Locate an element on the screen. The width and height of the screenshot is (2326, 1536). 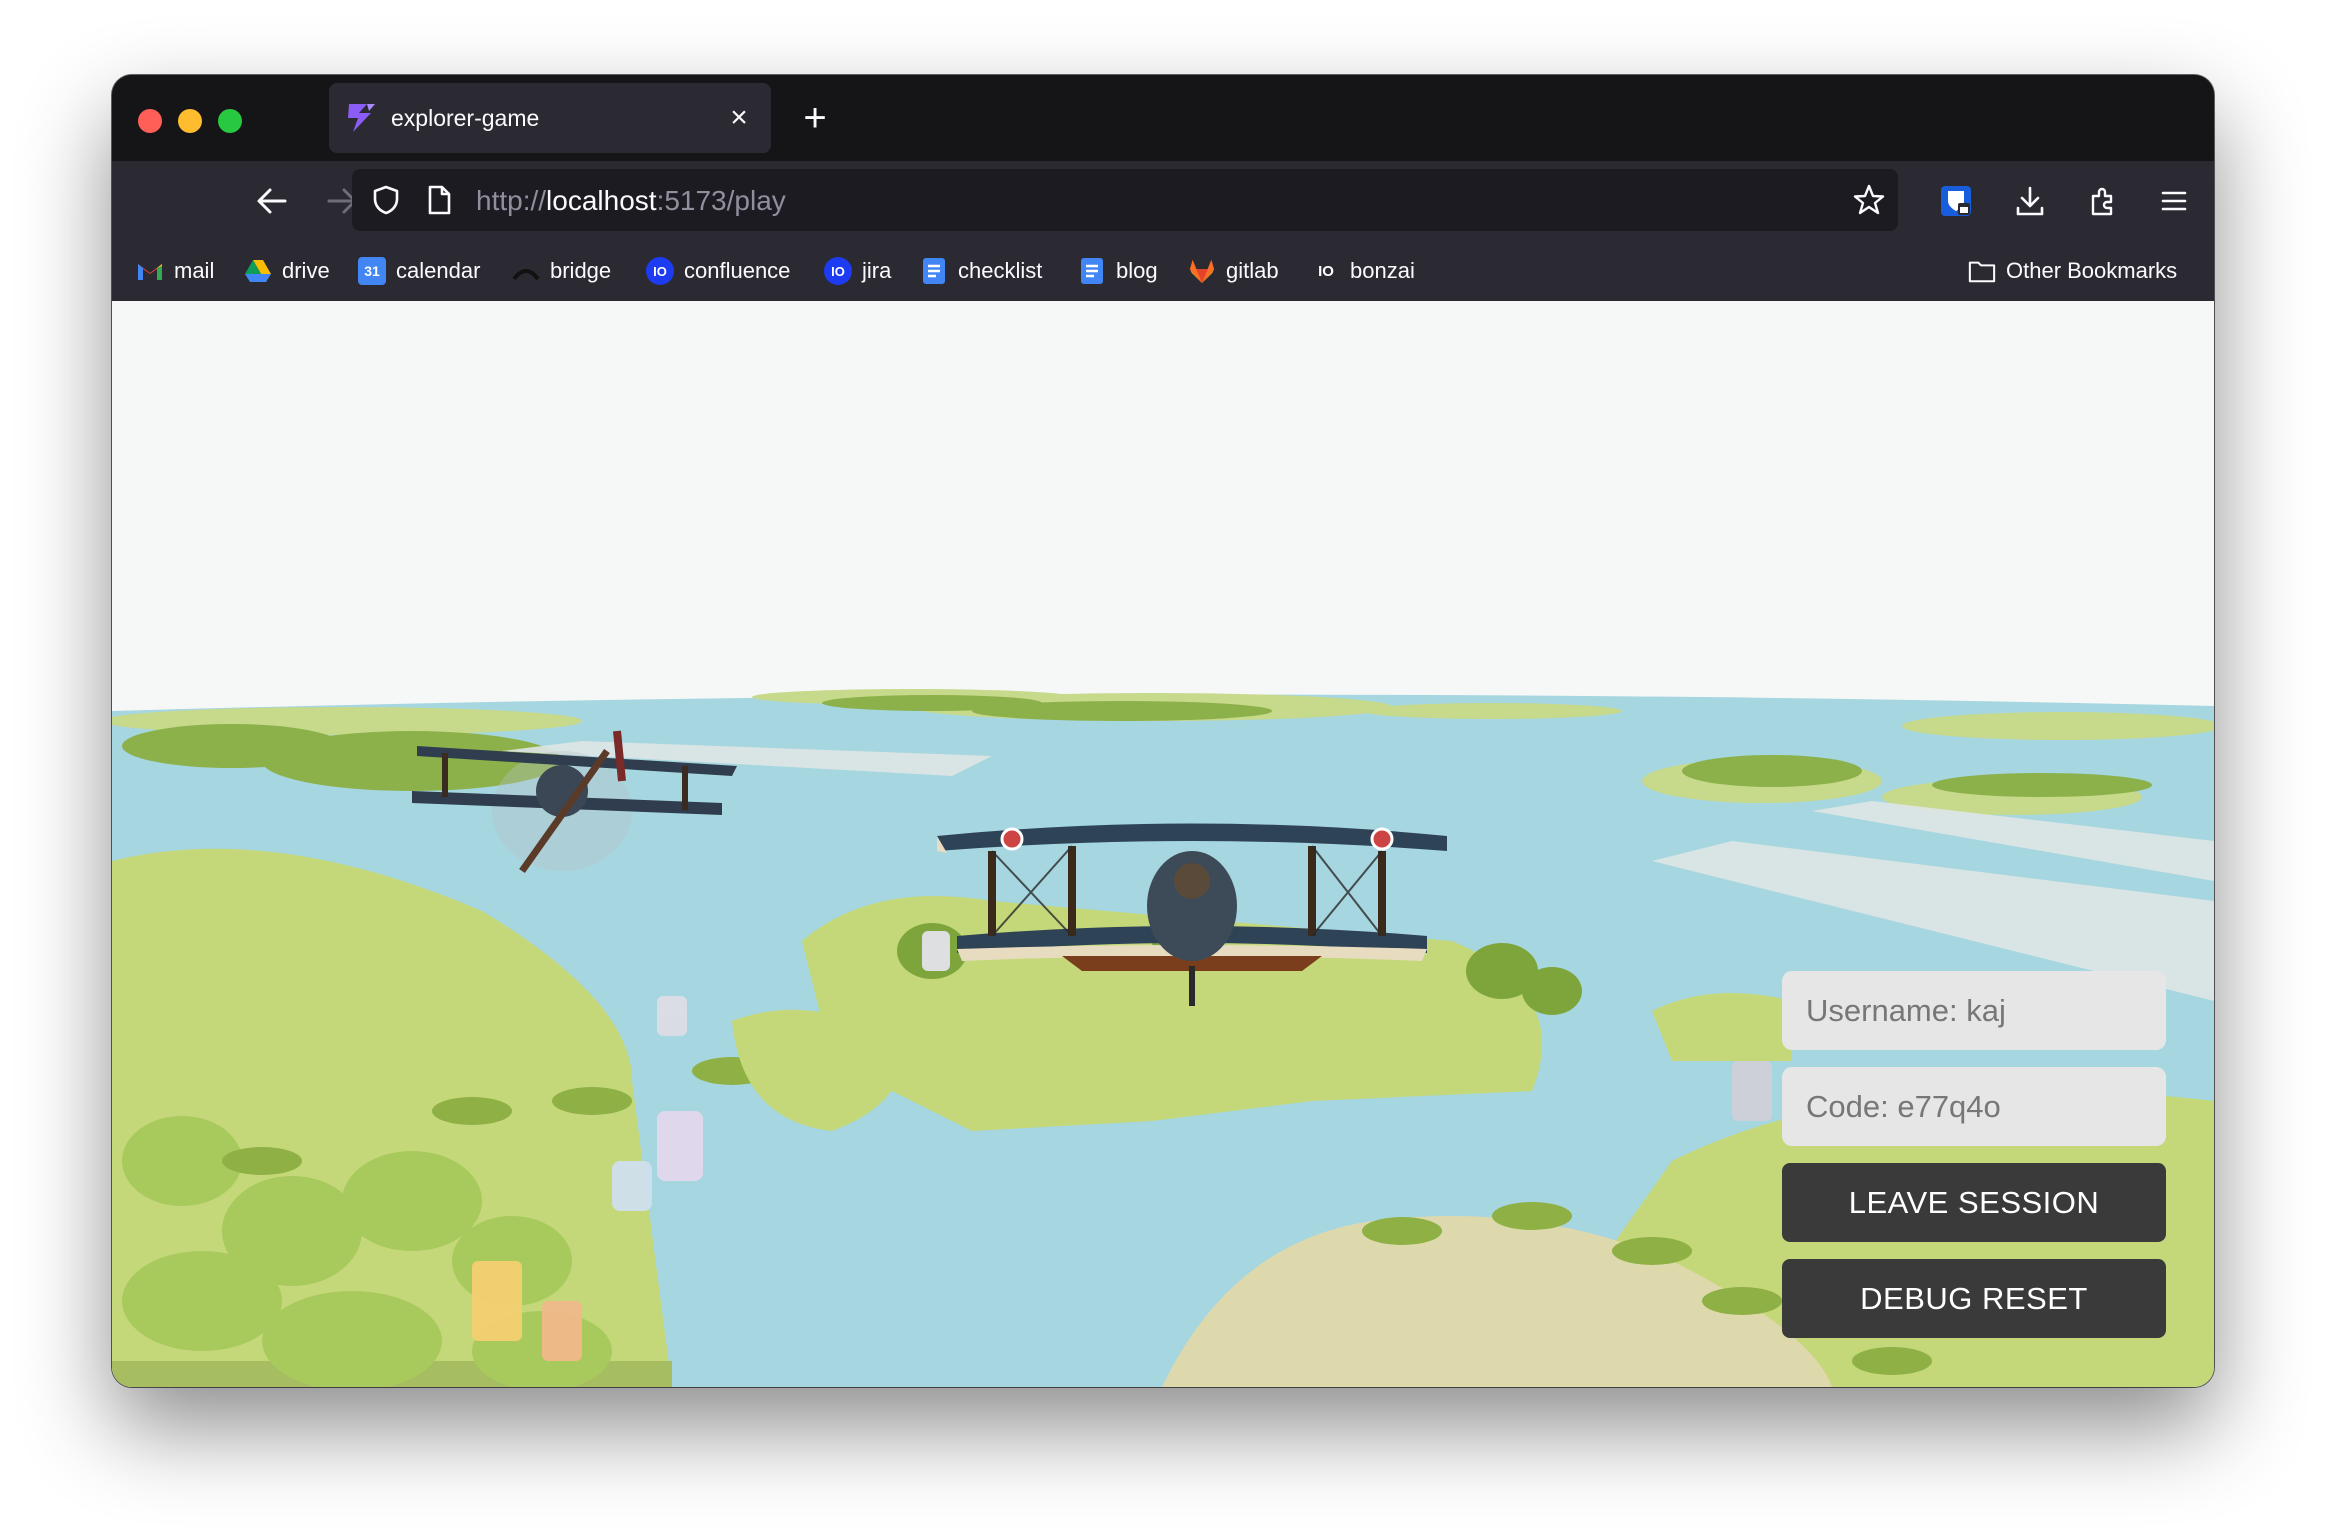
url-scheme: http:// is located at coordinates (511, 200).